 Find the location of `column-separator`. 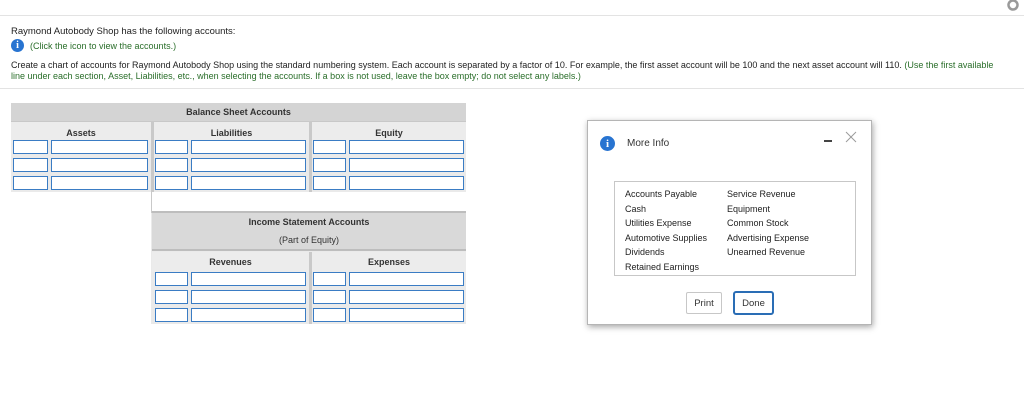

column-separator is located at coordinates (310, 288).